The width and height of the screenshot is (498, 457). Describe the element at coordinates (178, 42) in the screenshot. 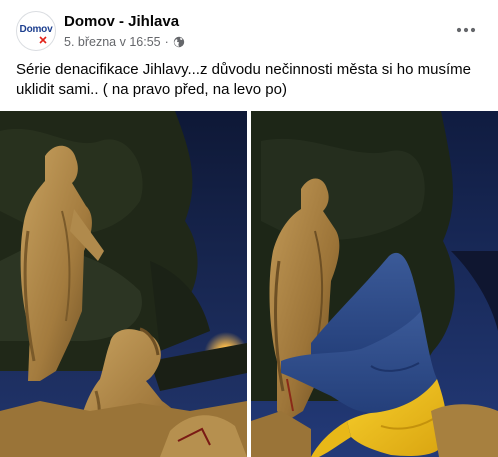

I see `globe-icon` at that location.